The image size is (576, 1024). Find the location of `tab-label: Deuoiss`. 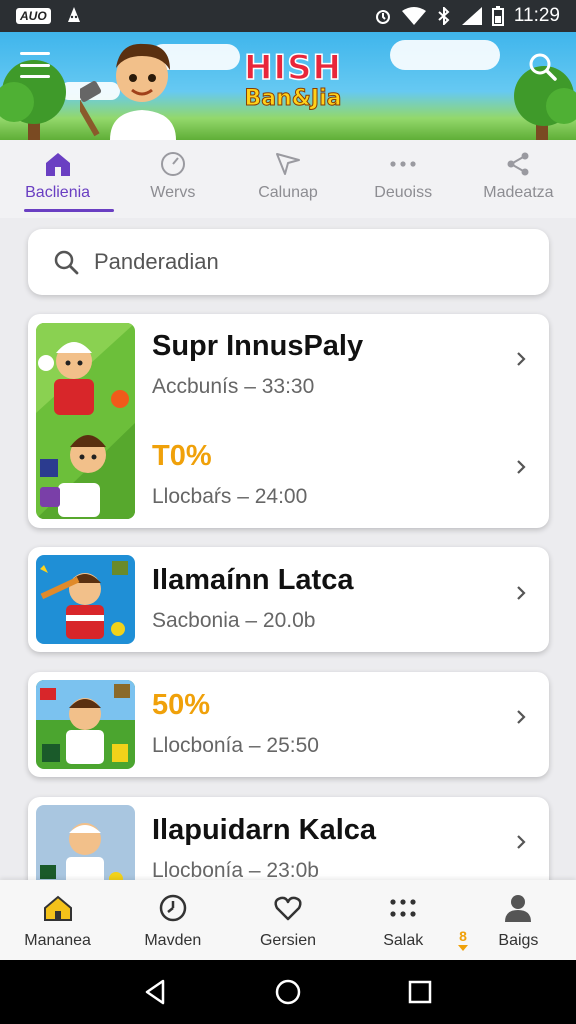

tab-label: Deuoiss is located at coordinates (403, 192).